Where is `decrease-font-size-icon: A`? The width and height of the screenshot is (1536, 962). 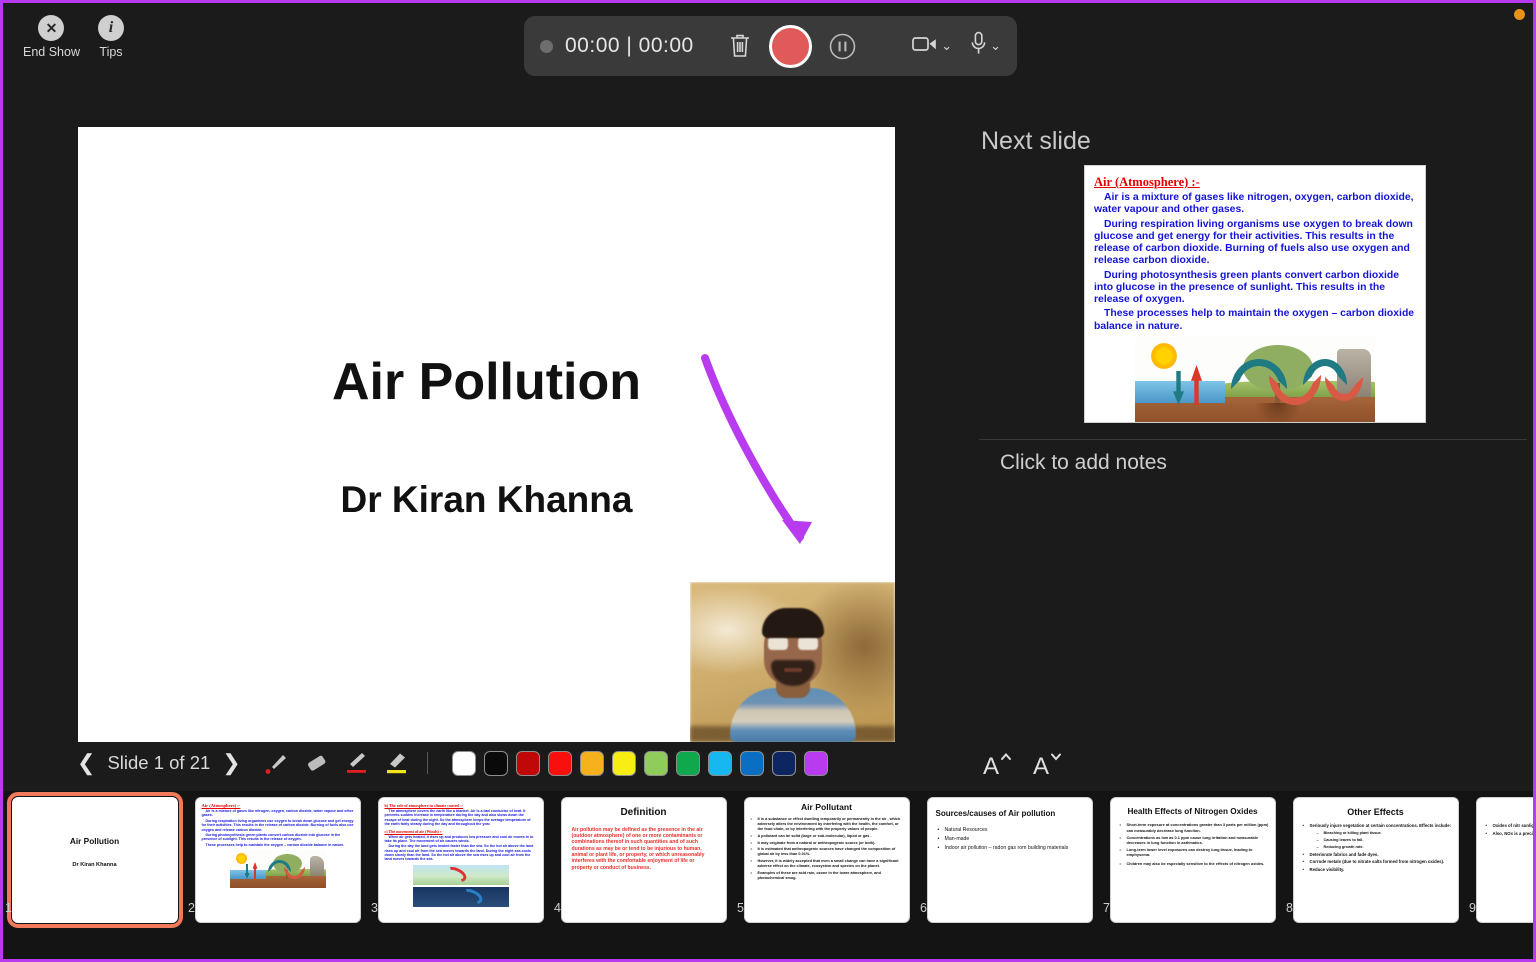 decrease-font-size-icon: A is located at coordinates (1047, 764).